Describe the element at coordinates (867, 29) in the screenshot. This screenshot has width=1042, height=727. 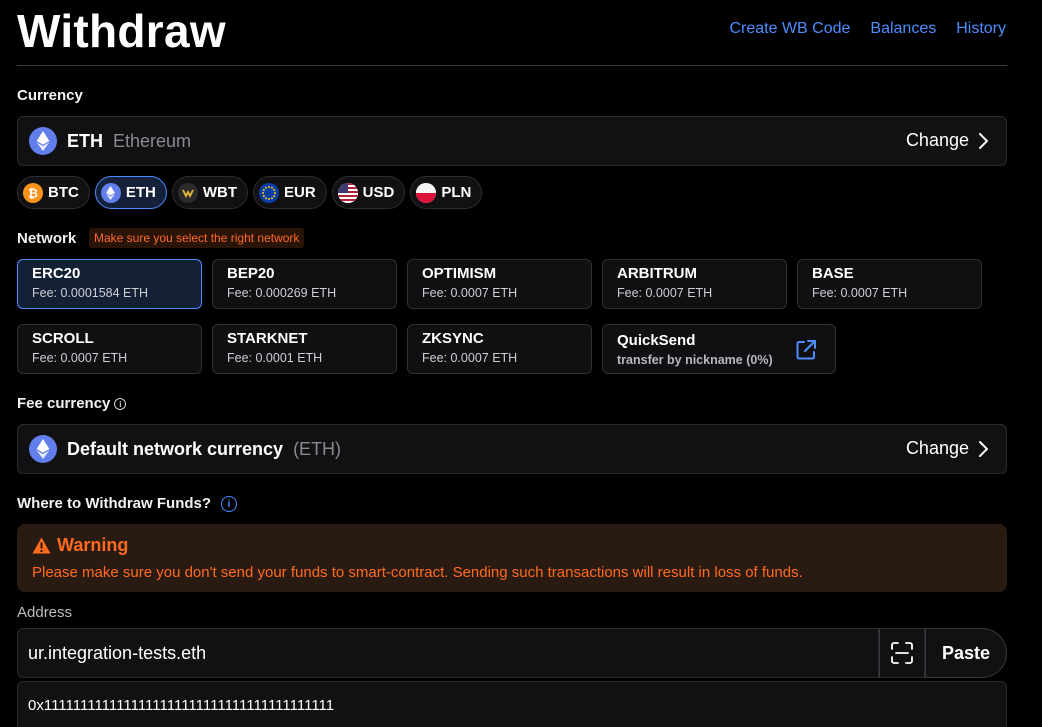
I see `header-links: Create WB Code Balances History` at that location.